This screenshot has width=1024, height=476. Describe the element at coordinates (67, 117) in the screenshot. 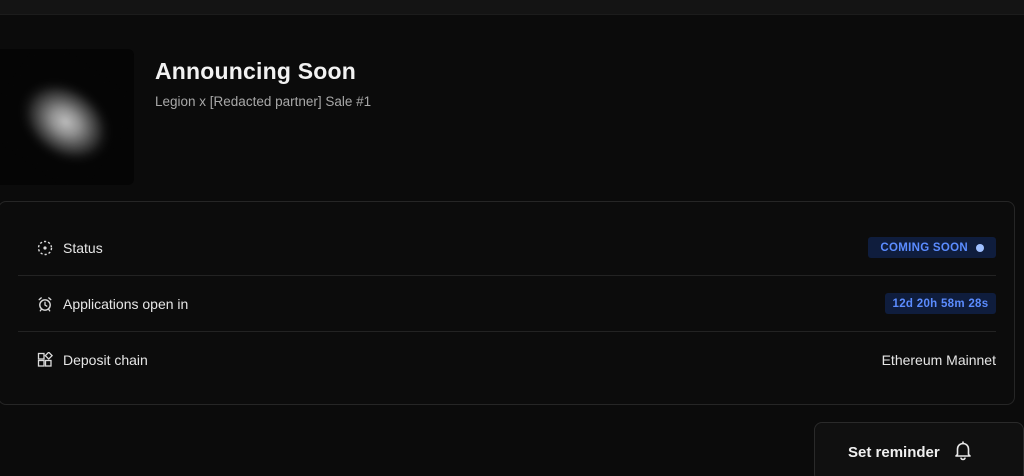

I see `sale-thumbnail-image` at that location.